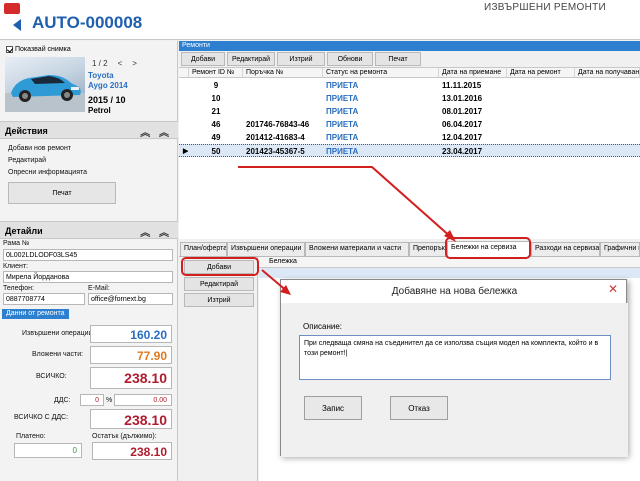 The image size is (640, 481). I want to click on annotation-arrows, so click(347, 230).